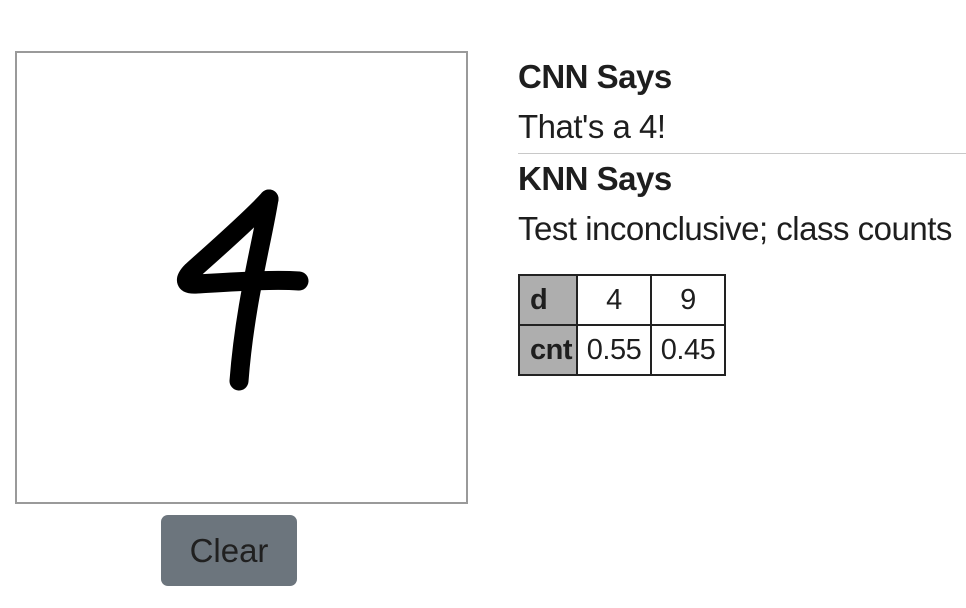 The image size is (966, 608). I want to click on cnn-heading: CNN Says, so click(595, 76).